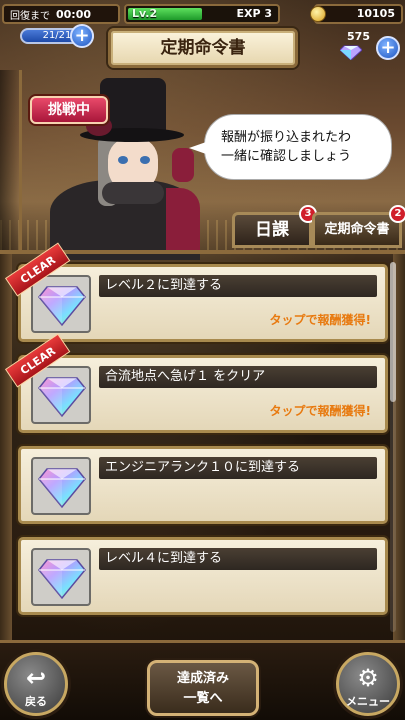 The height and width of the screenshot is (720, 405). I want to click on coin-icon, so click(318, 14).